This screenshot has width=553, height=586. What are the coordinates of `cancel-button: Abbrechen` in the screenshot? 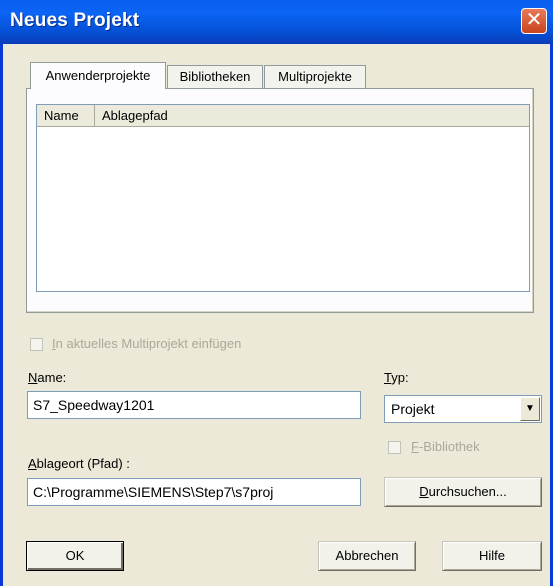 It's located at (367, 556).